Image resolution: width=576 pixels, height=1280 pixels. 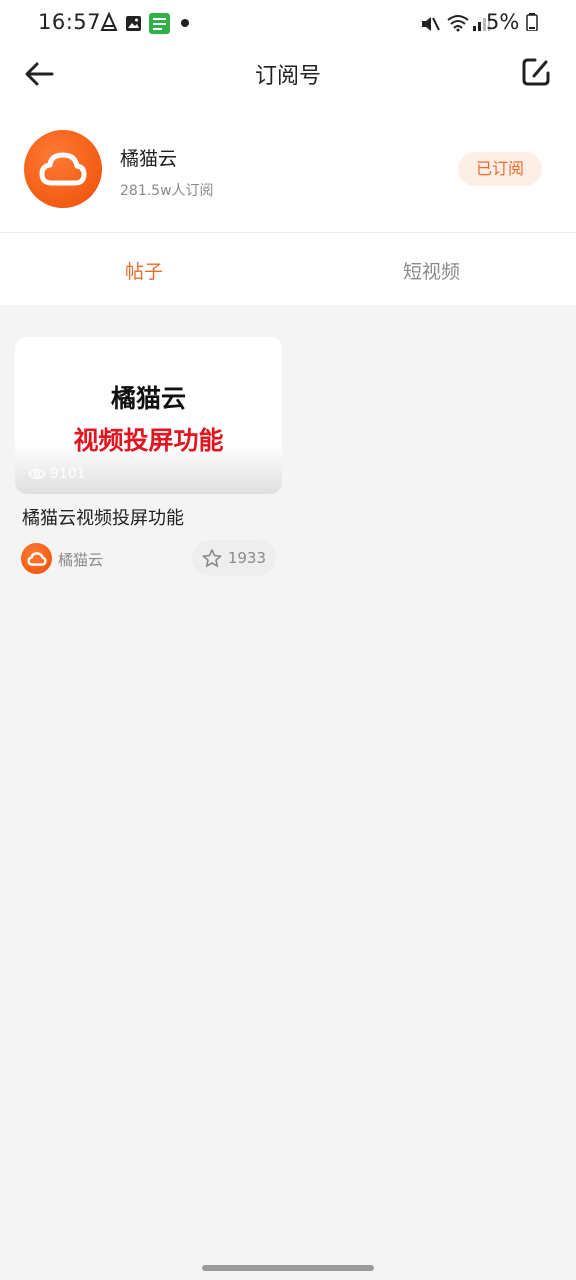 What do you see at coordinates (288, 1268) in the screenshot?
I see `home-indicator` at bounding box center [288, 1268].